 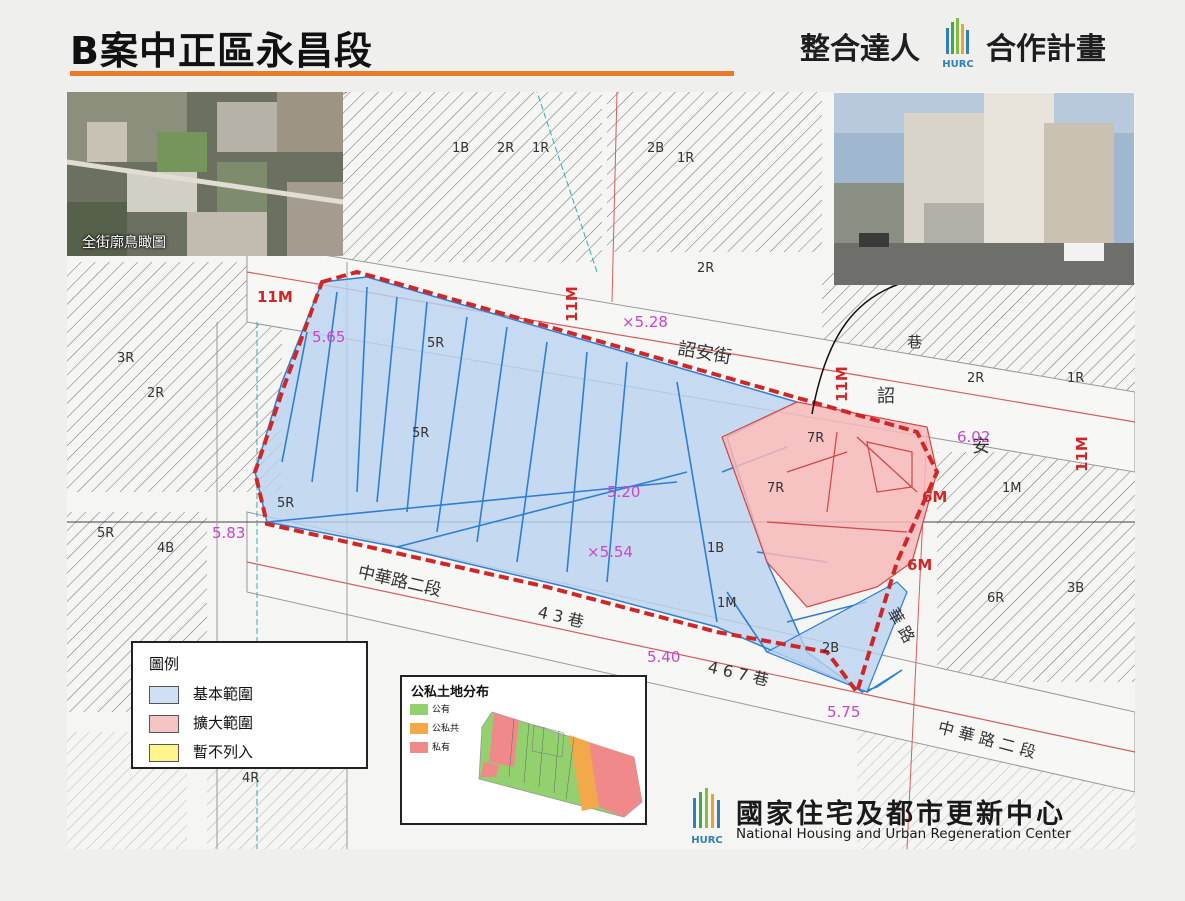 What do you see at coordinates (125, 358) in the screenshot?
I see `lot-label: 3R` at bounding box center [125, 358].